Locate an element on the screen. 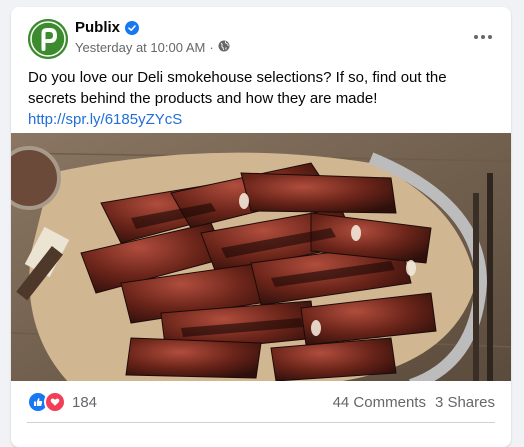 This screenshot has height=447, width=524. reaction-count: 184 is located at coordinates (84, 402).